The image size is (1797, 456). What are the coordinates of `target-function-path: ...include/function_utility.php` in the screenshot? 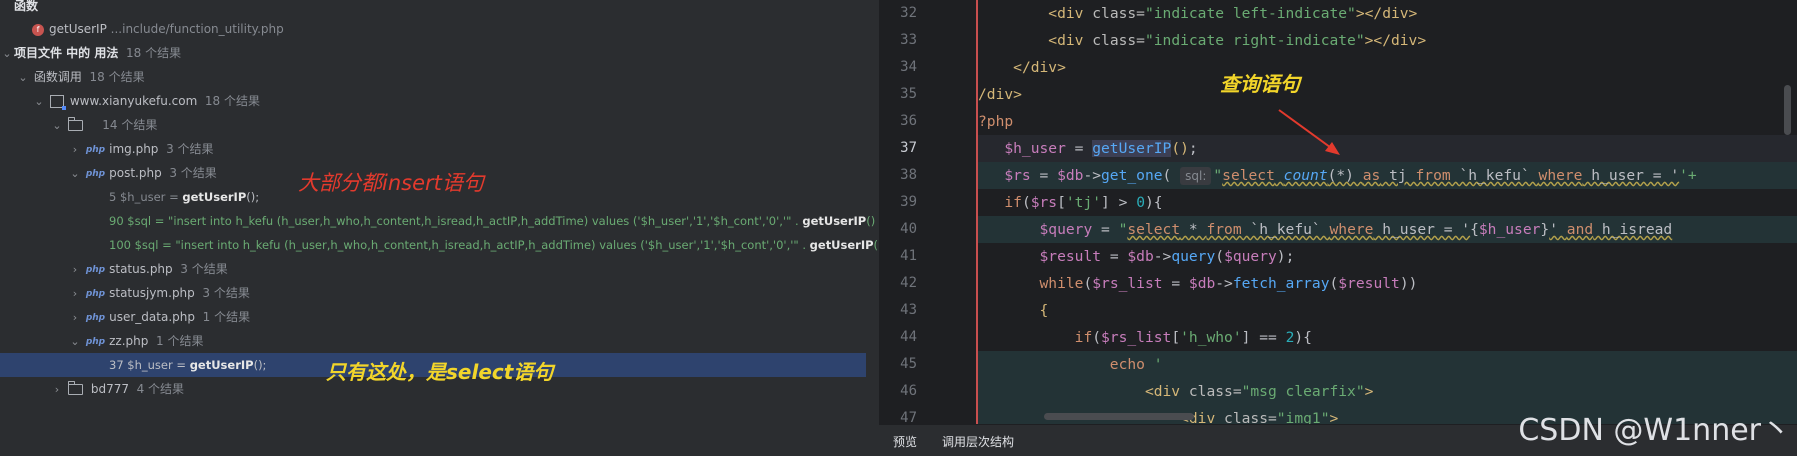 It's located at (197, 29).